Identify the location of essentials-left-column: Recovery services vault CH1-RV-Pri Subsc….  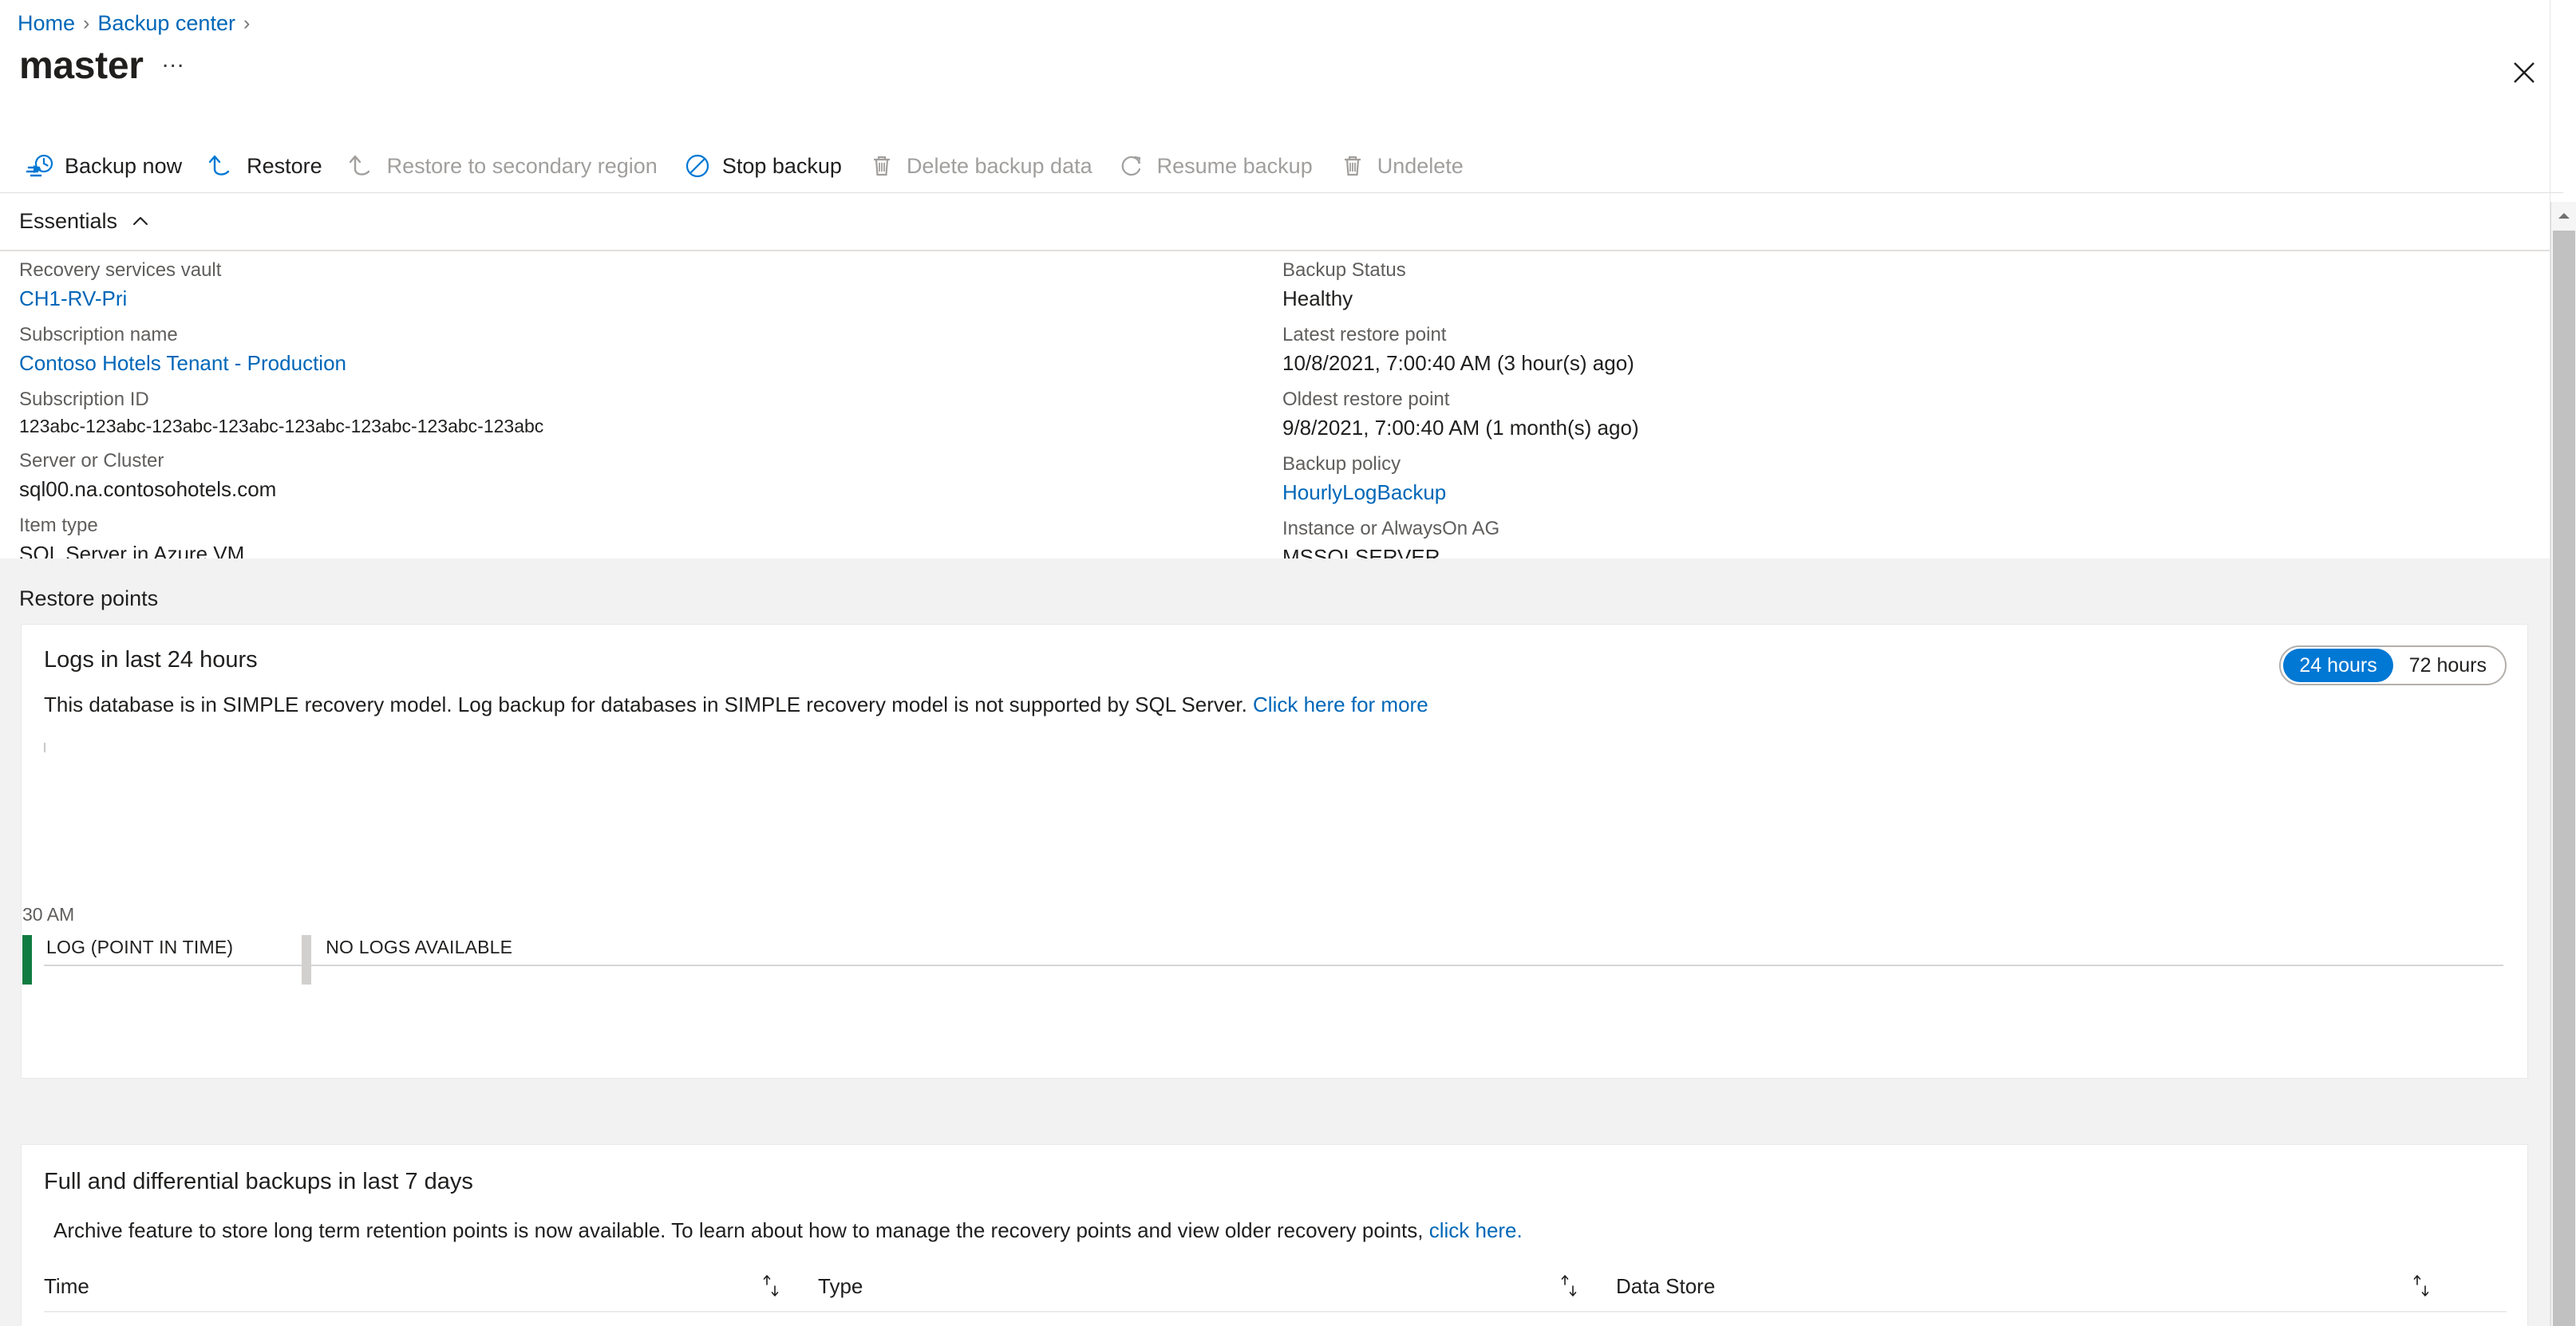
(641, 417).